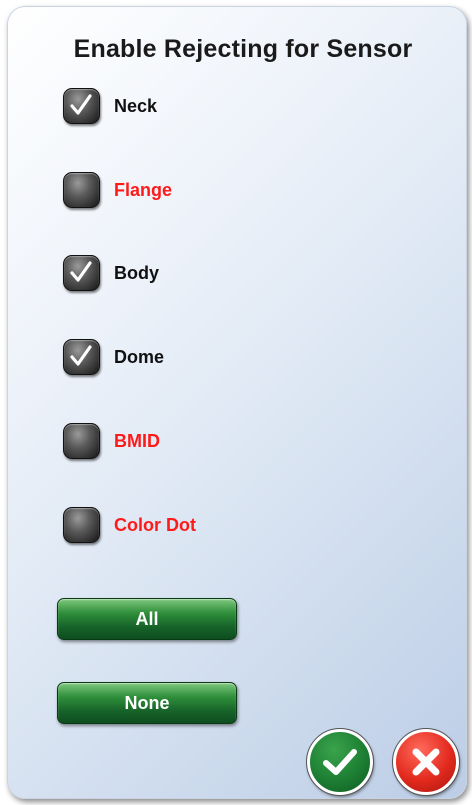 The image size is (472, 805). I want to click on option-neck: Neck, so click(110, 106).